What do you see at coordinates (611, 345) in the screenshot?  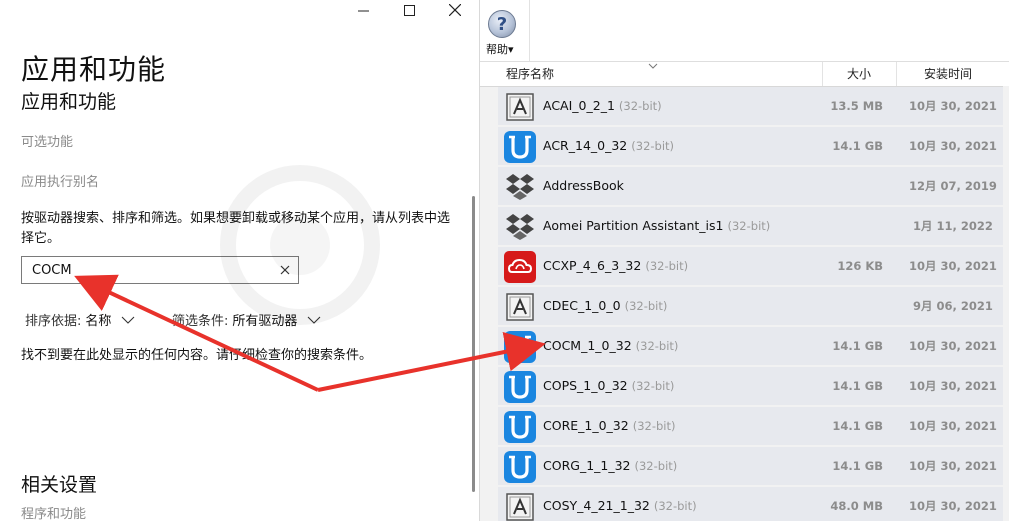 I see `program-name: COCM_1_0_32 (32-bit)` at bounding box center [611, 345].